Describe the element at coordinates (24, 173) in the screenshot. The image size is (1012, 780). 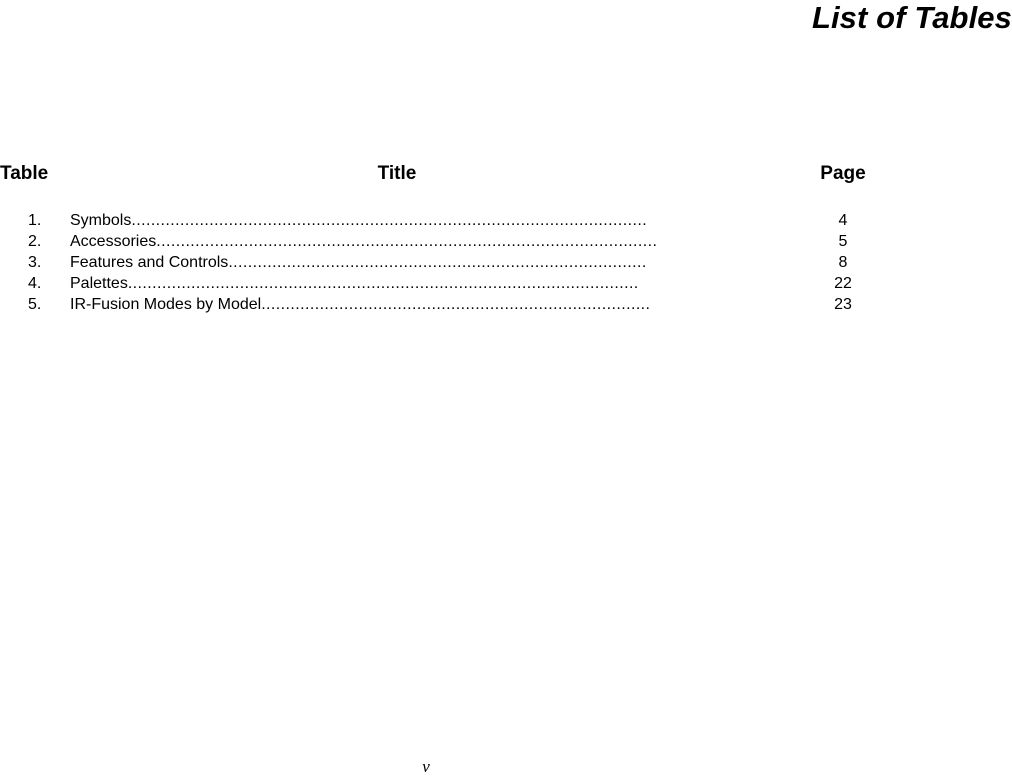
I see `column-header-table: Table` at that location.